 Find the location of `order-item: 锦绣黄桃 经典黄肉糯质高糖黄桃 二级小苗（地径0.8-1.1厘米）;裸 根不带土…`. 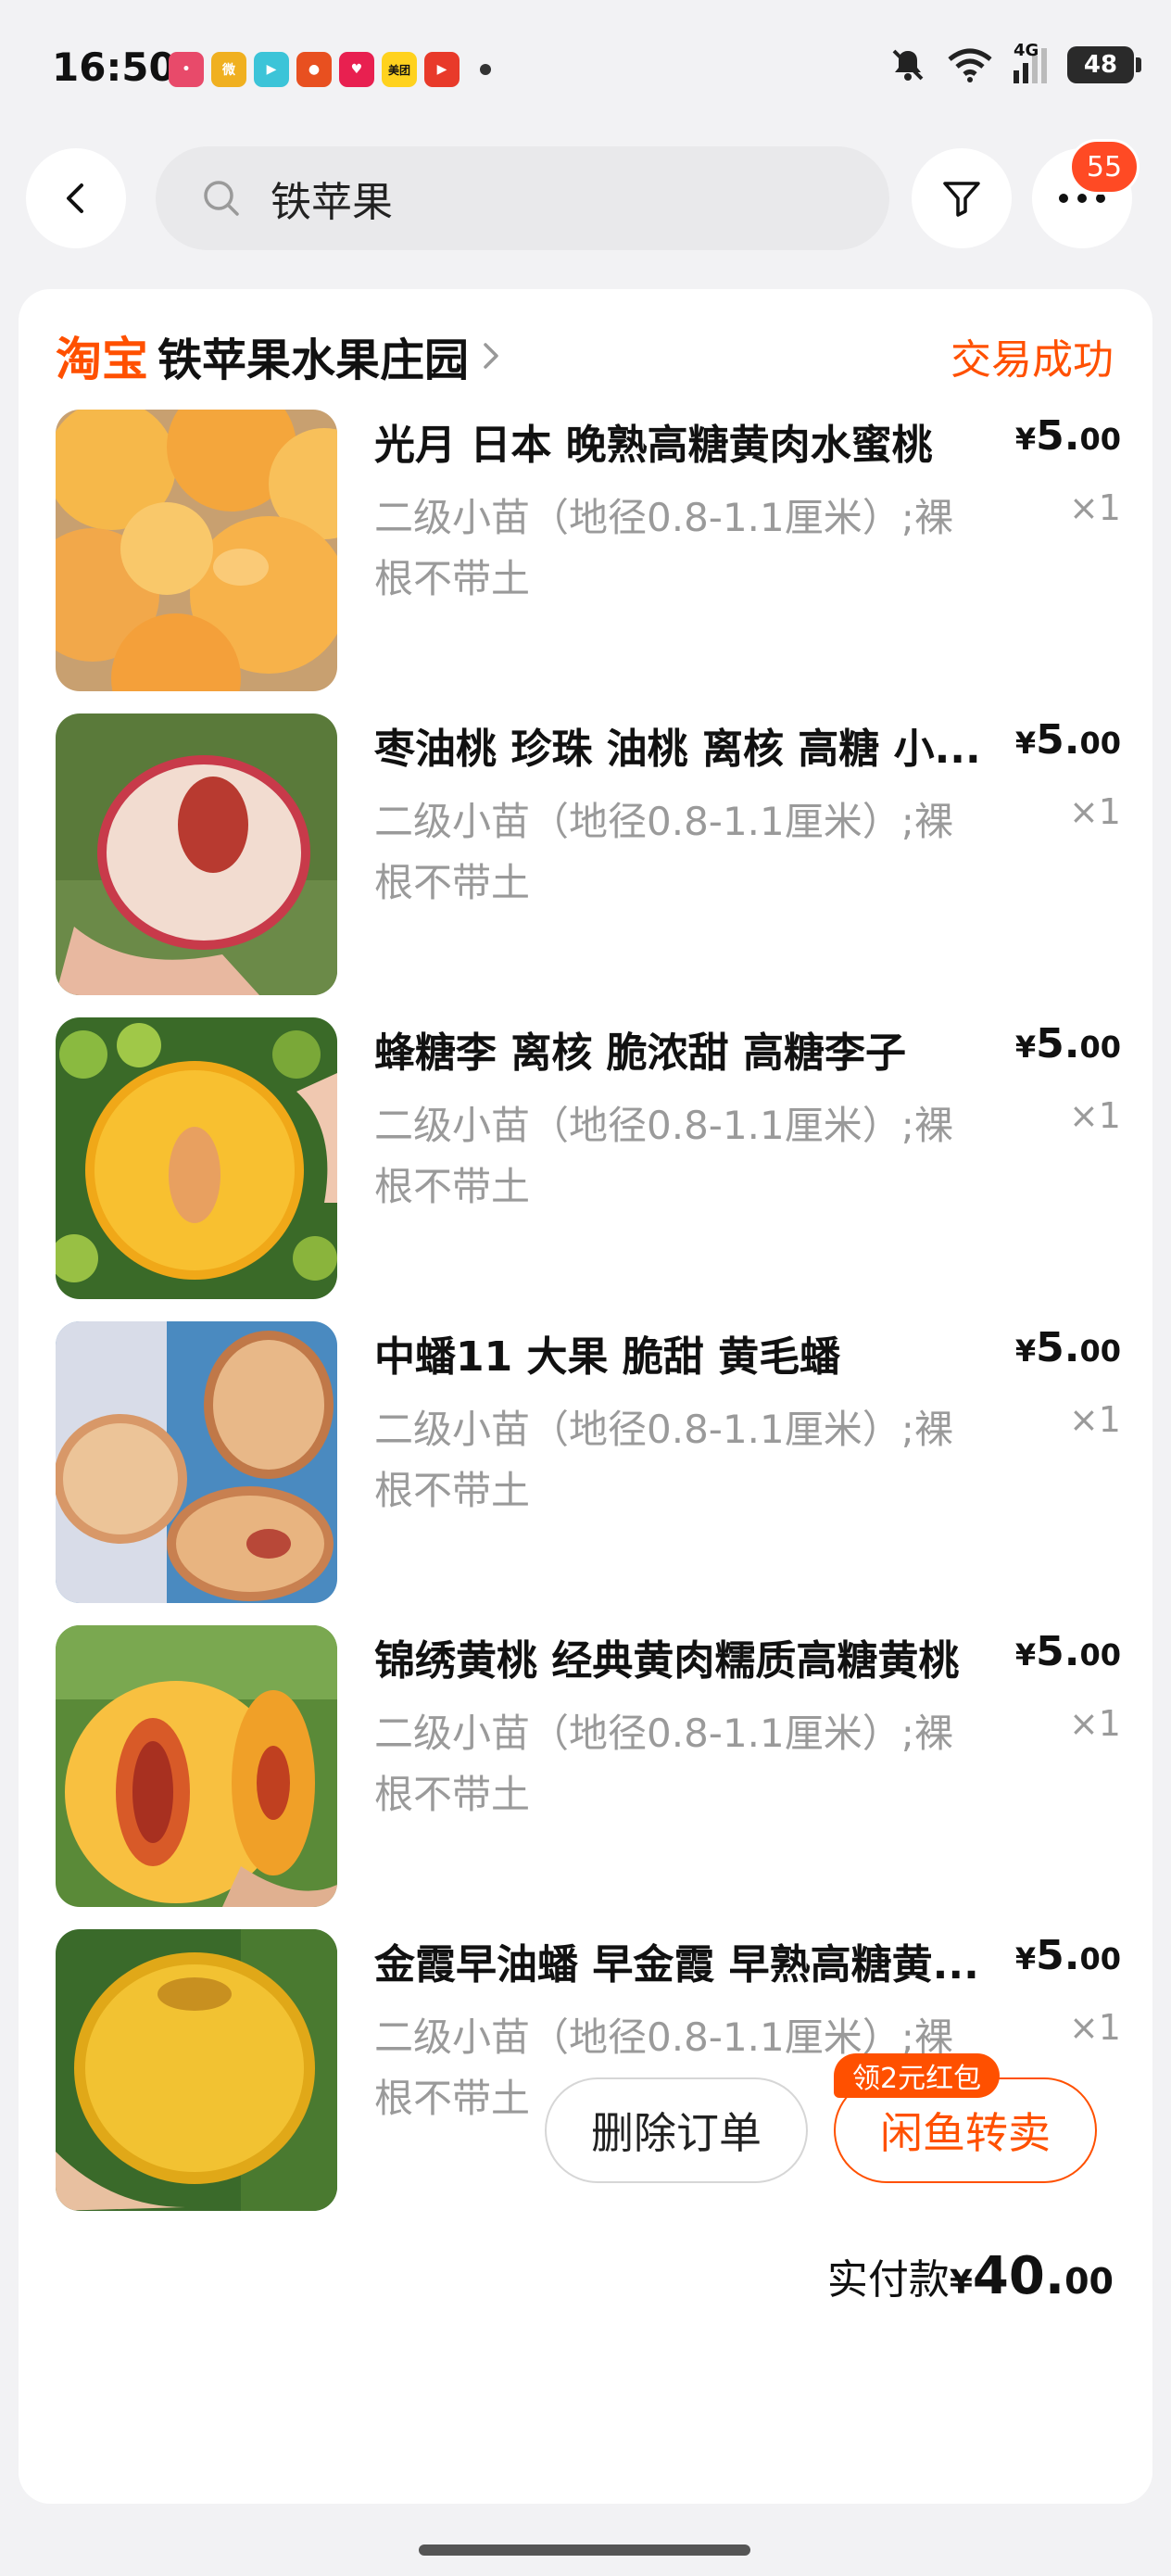

order-item: 锦绣黄桃 经典黄肉糯质高糖黄桃 二级小苗（地径0.8-1.1厘米）;裸 根不带土… is located at coordinates (589, 1766).